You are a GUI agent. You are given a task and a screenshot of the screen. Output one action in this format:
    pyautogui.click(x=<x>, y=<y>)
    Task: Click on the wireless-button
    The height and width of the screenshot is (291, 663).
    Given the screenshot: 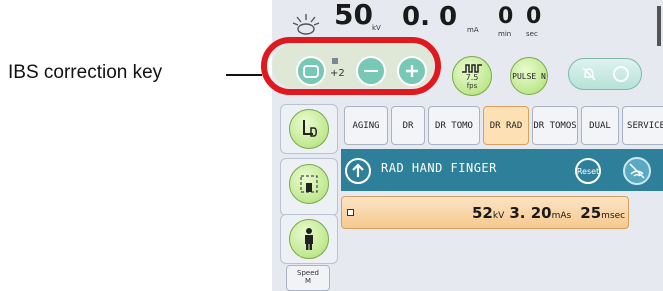 What is the action you would take?
    pyautogui.click(x=637, y=171)
    